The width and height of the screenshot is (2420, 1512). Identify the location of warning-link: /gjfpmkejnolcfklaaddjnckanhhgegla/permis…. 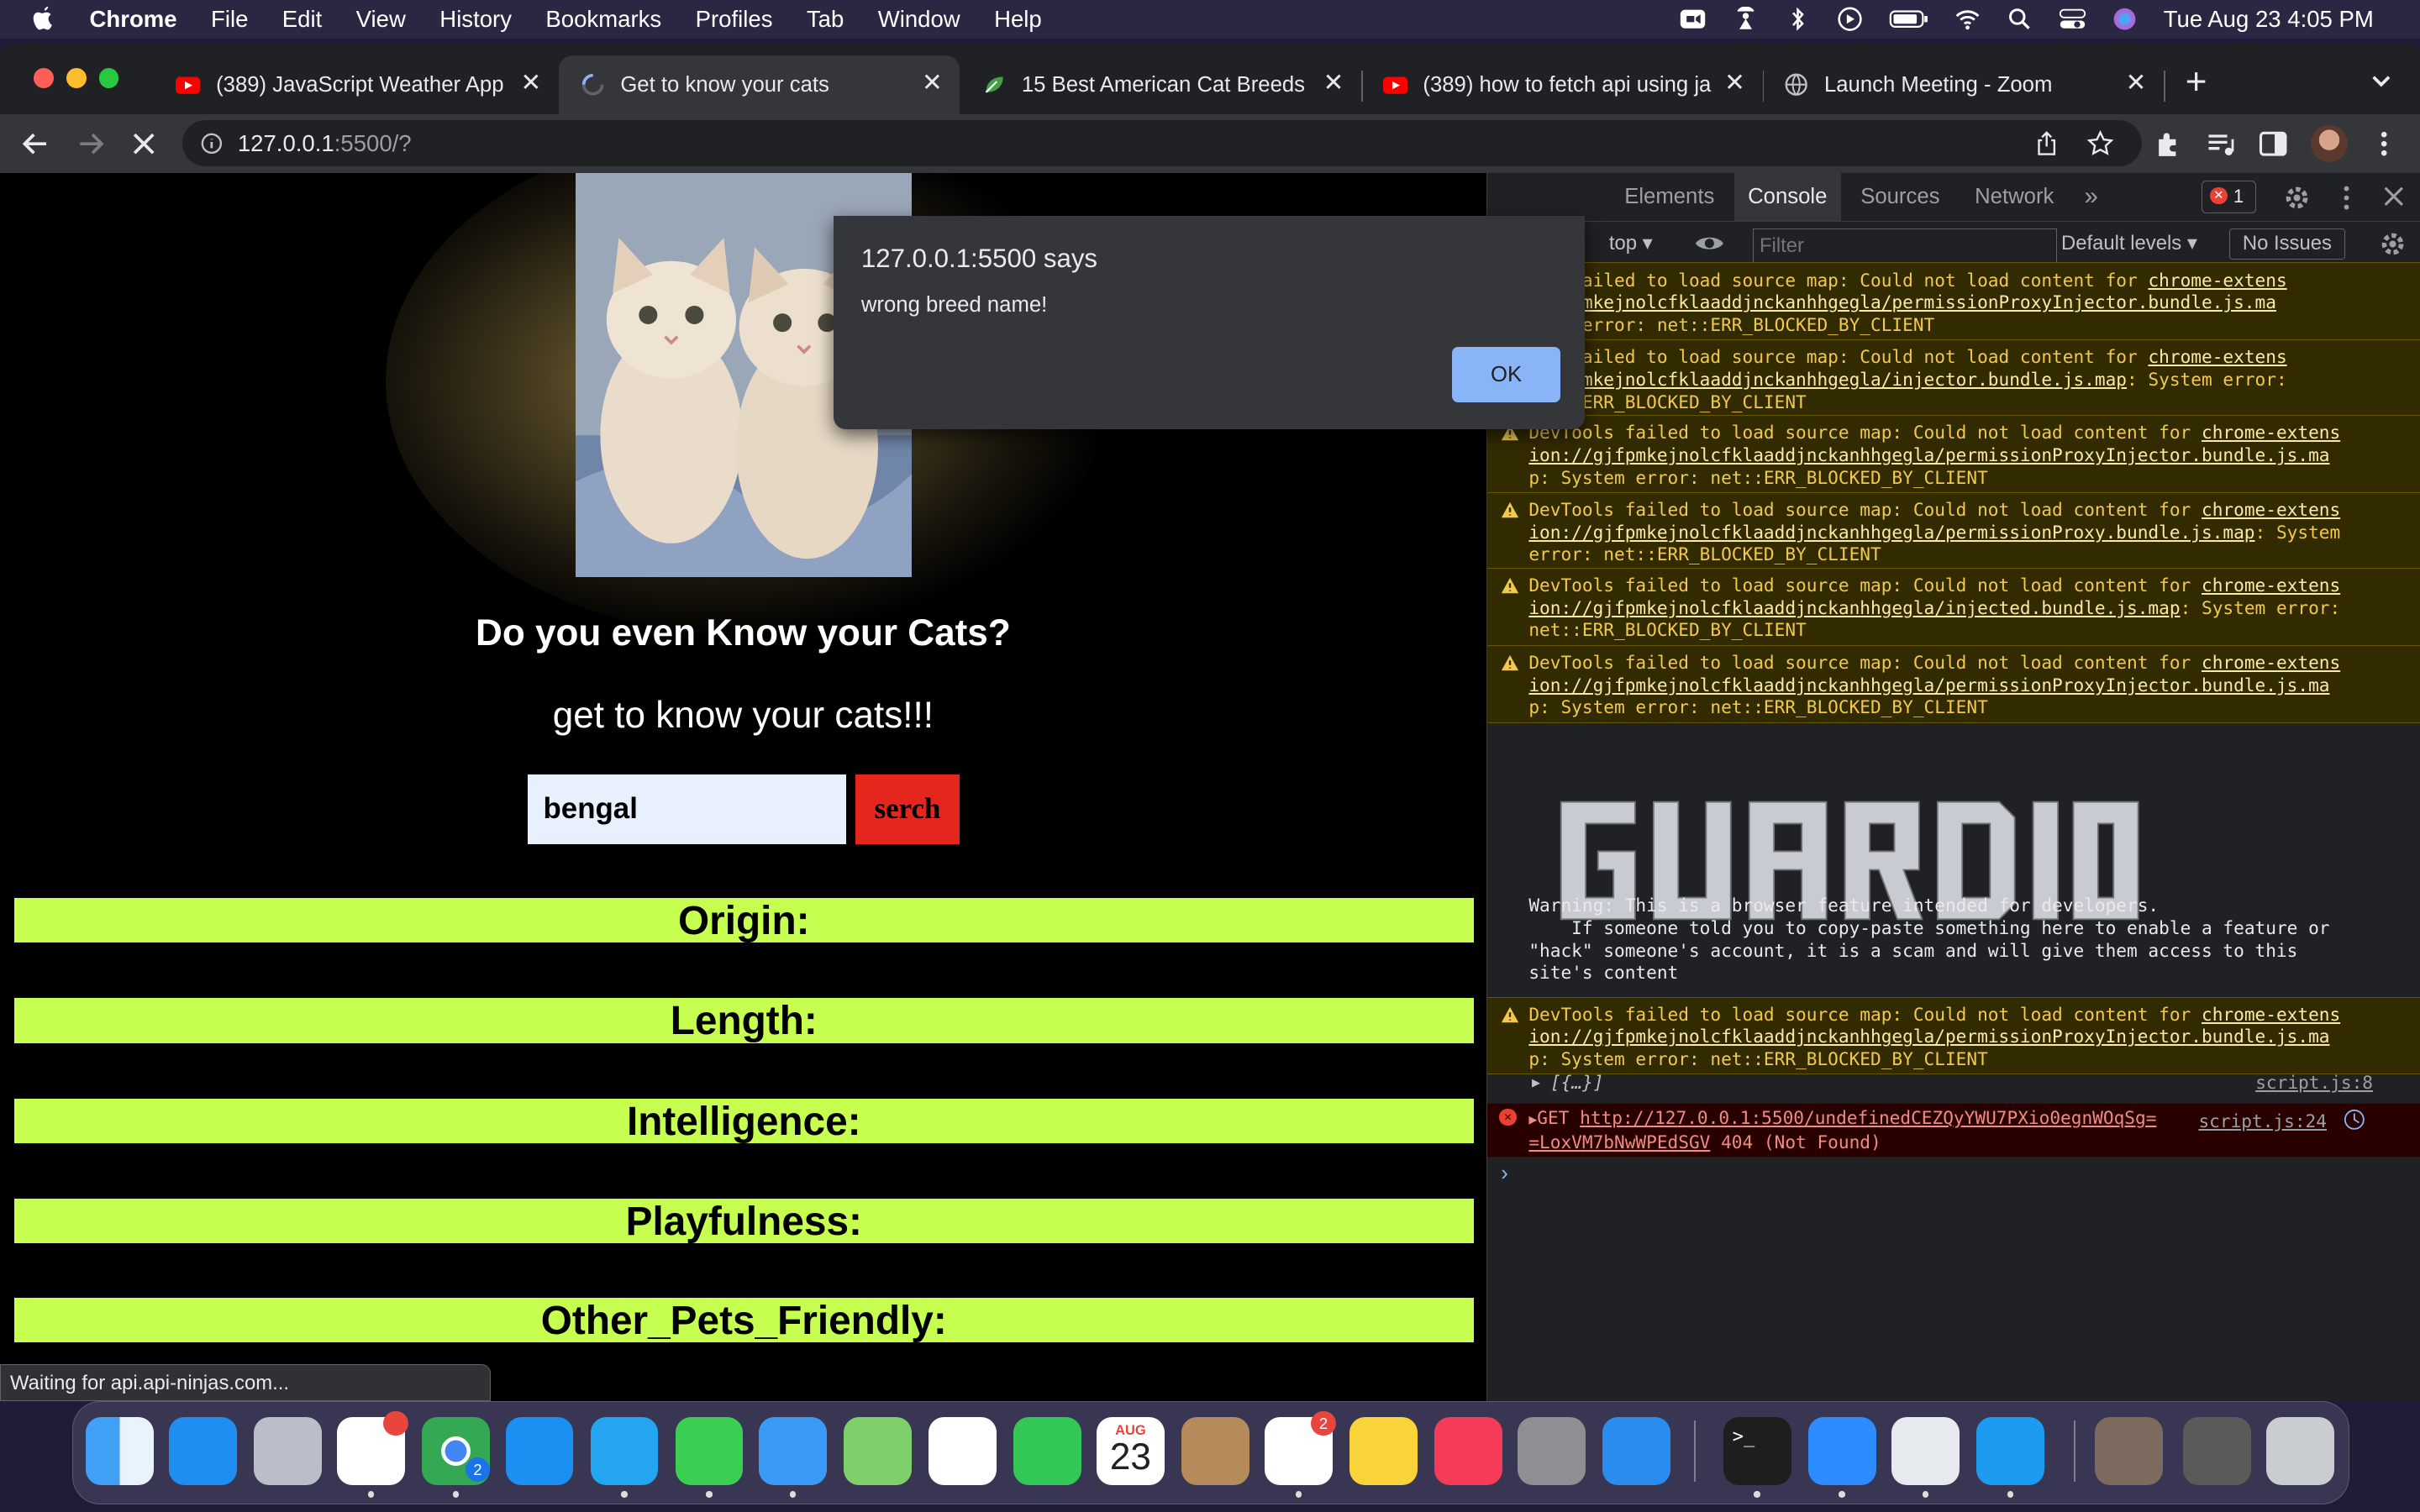
(1902, 301).